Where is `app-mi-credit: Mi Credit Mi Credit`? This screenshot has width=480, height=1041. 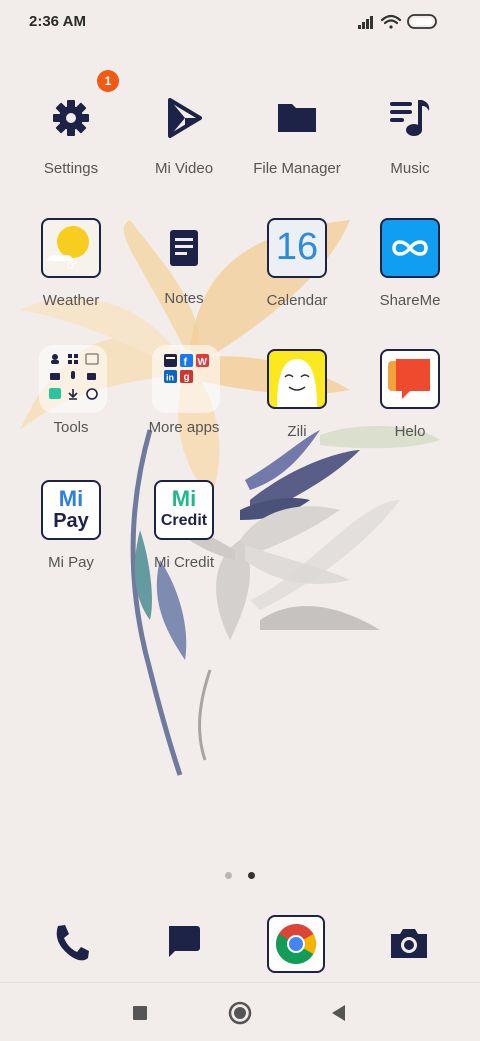 app-mi-credit: Mi Credit Mi Credit is located at coordinates (184, 524).